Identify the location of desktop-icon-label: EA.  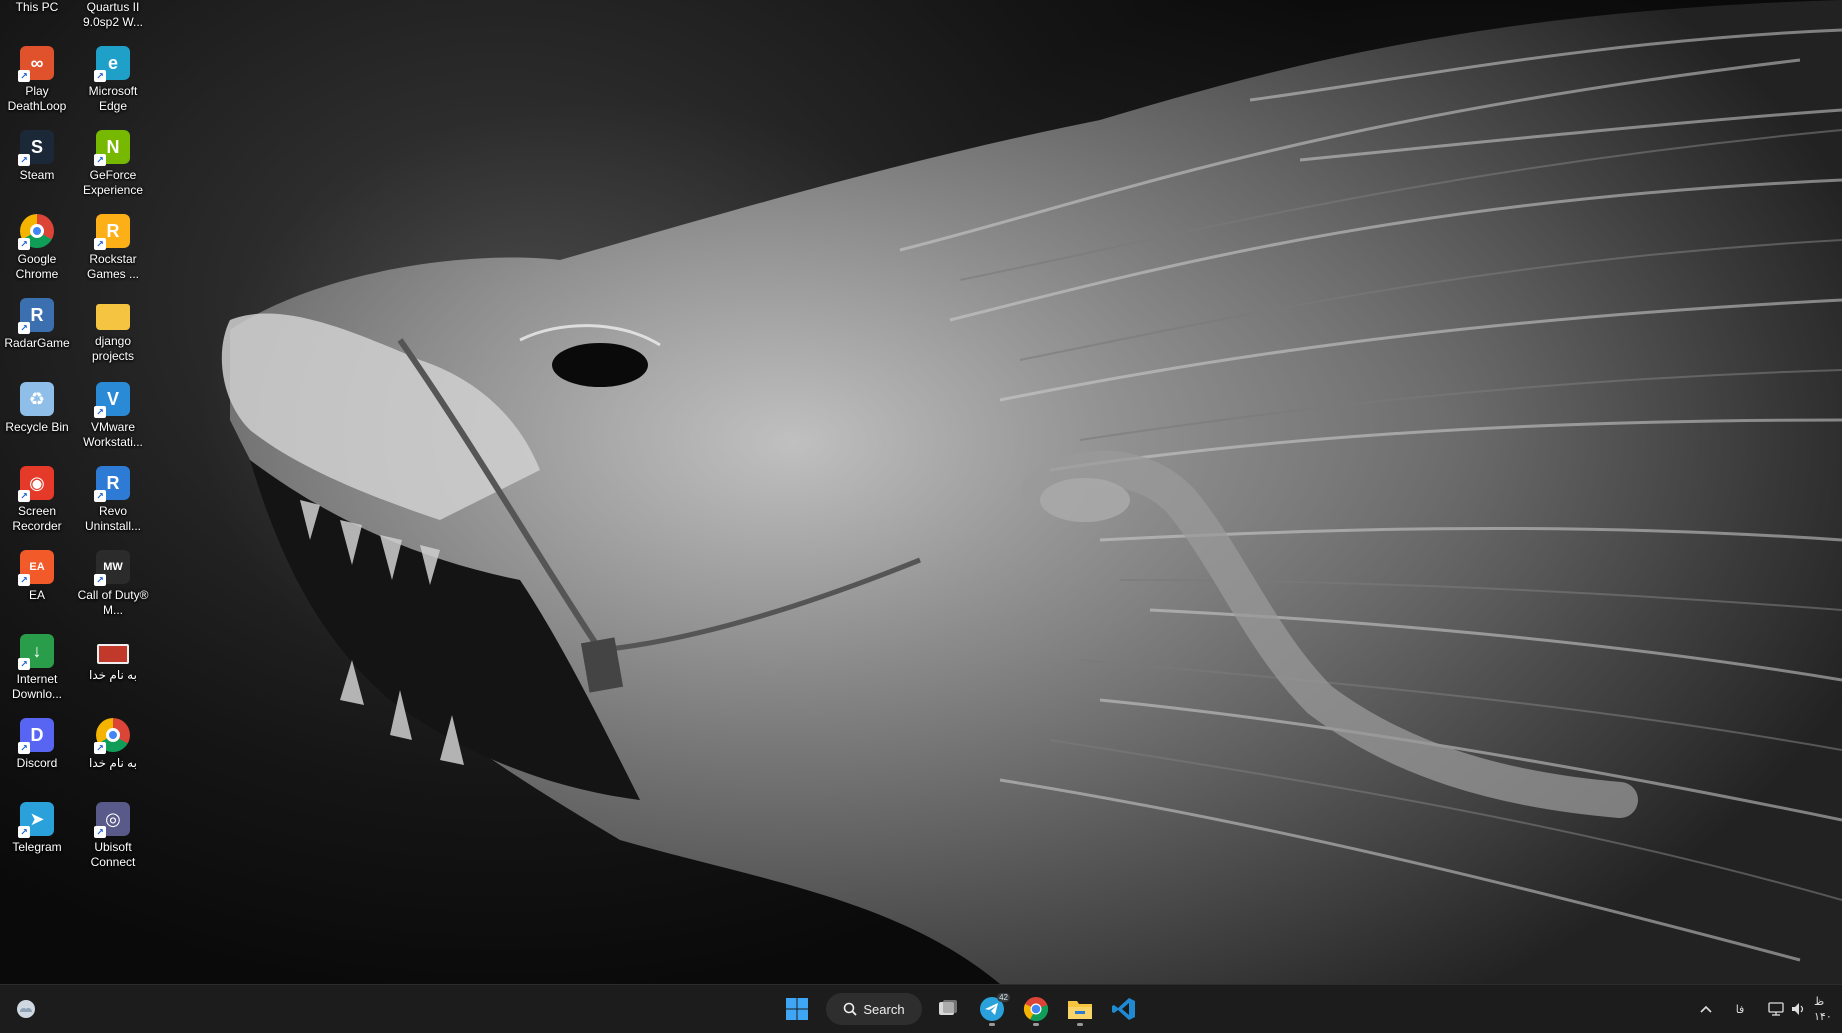
(36, 595).